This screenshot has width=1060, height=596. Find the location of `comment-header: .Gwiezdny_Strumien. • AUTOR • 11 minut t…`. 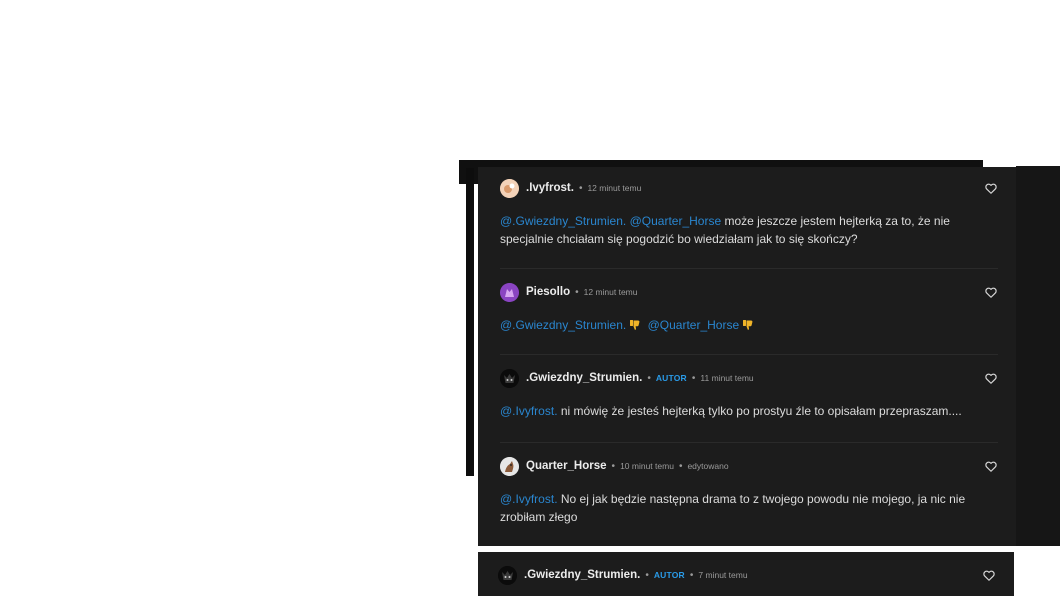

comment-header: .Gwiezdny_Strumien. • AUTOR • 11 minut t… is located at coordinates (749, 378).